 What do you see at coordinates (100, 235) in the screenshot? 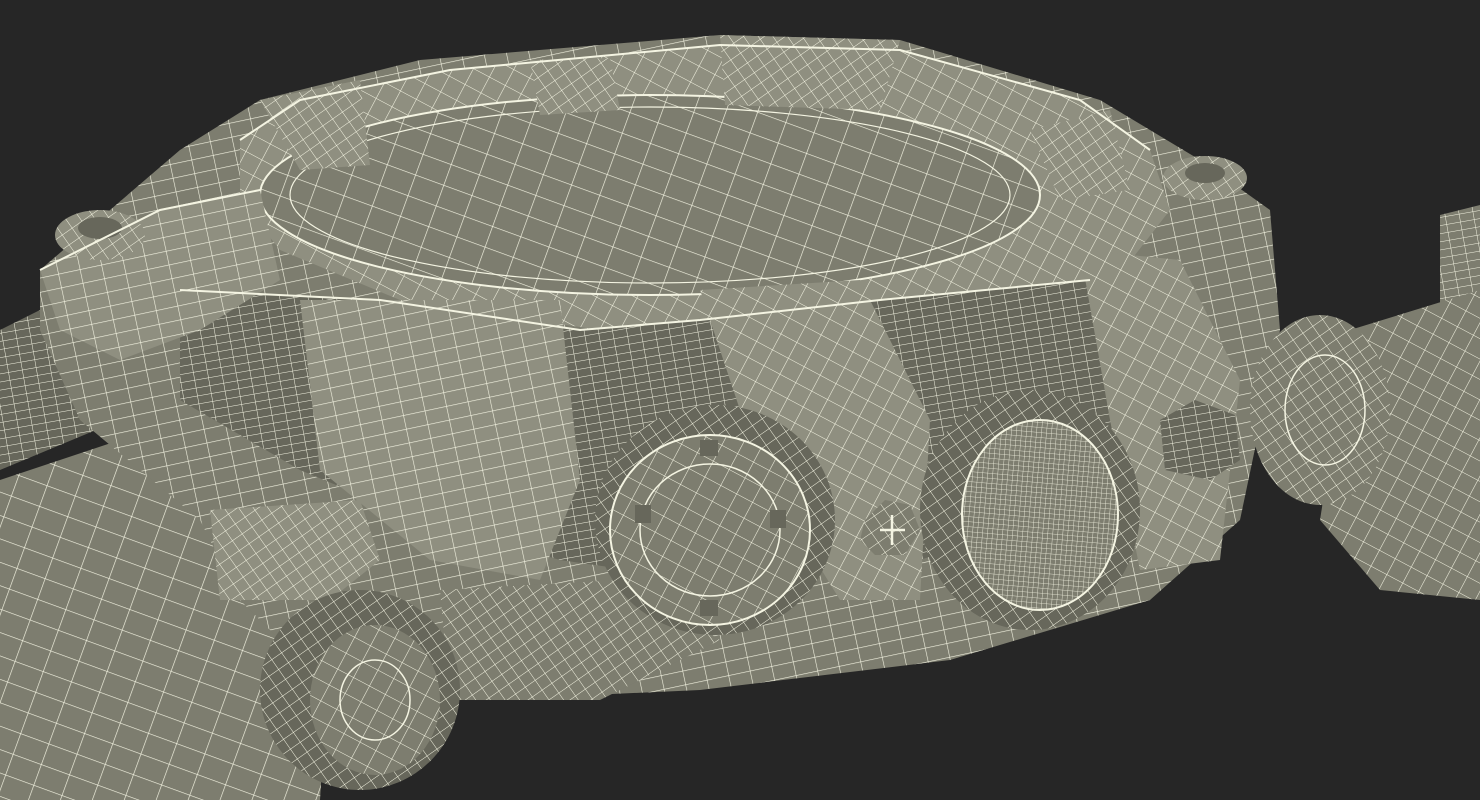
I see `top-left-screw-boss` at bounding box center [100, 235].